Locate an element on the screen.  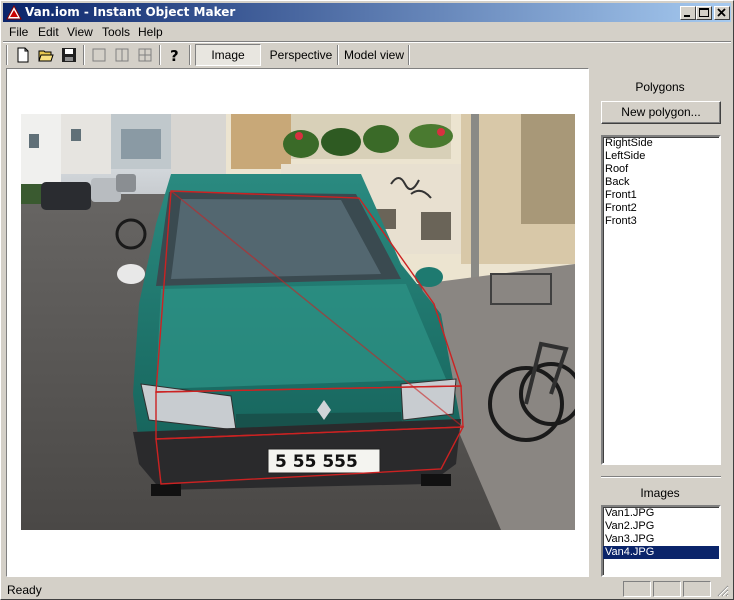
panel-divider is located at coordinates (661, 477).